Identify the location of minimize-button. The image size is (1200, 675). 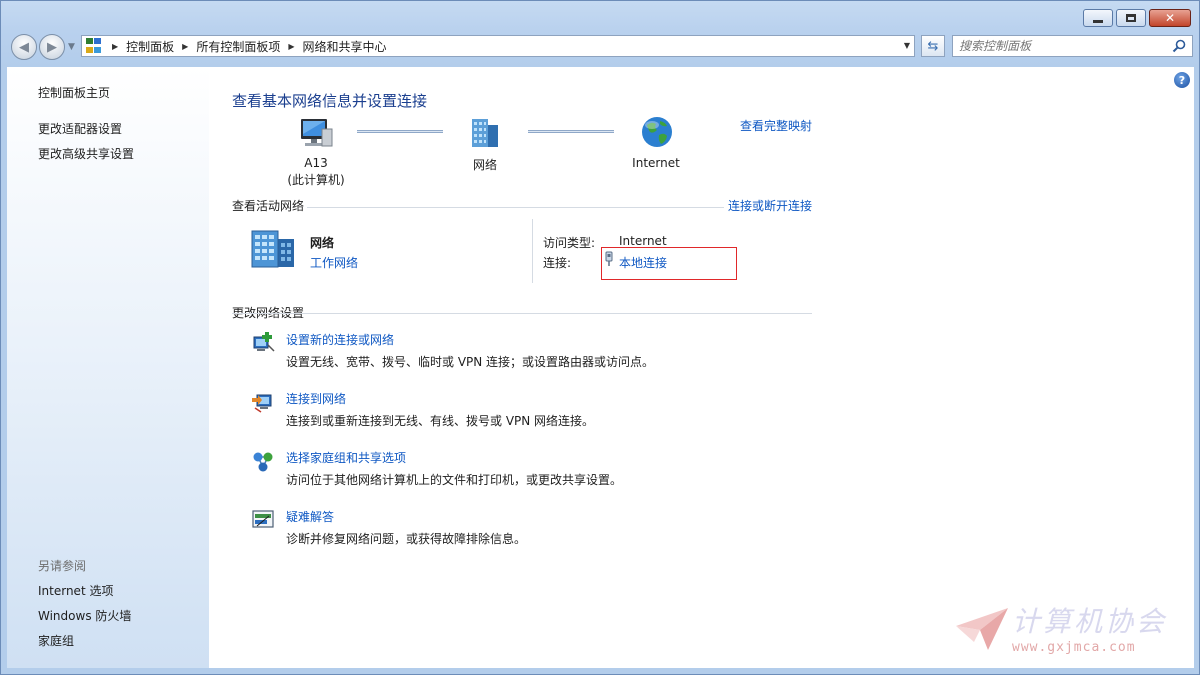
(1098, 18).